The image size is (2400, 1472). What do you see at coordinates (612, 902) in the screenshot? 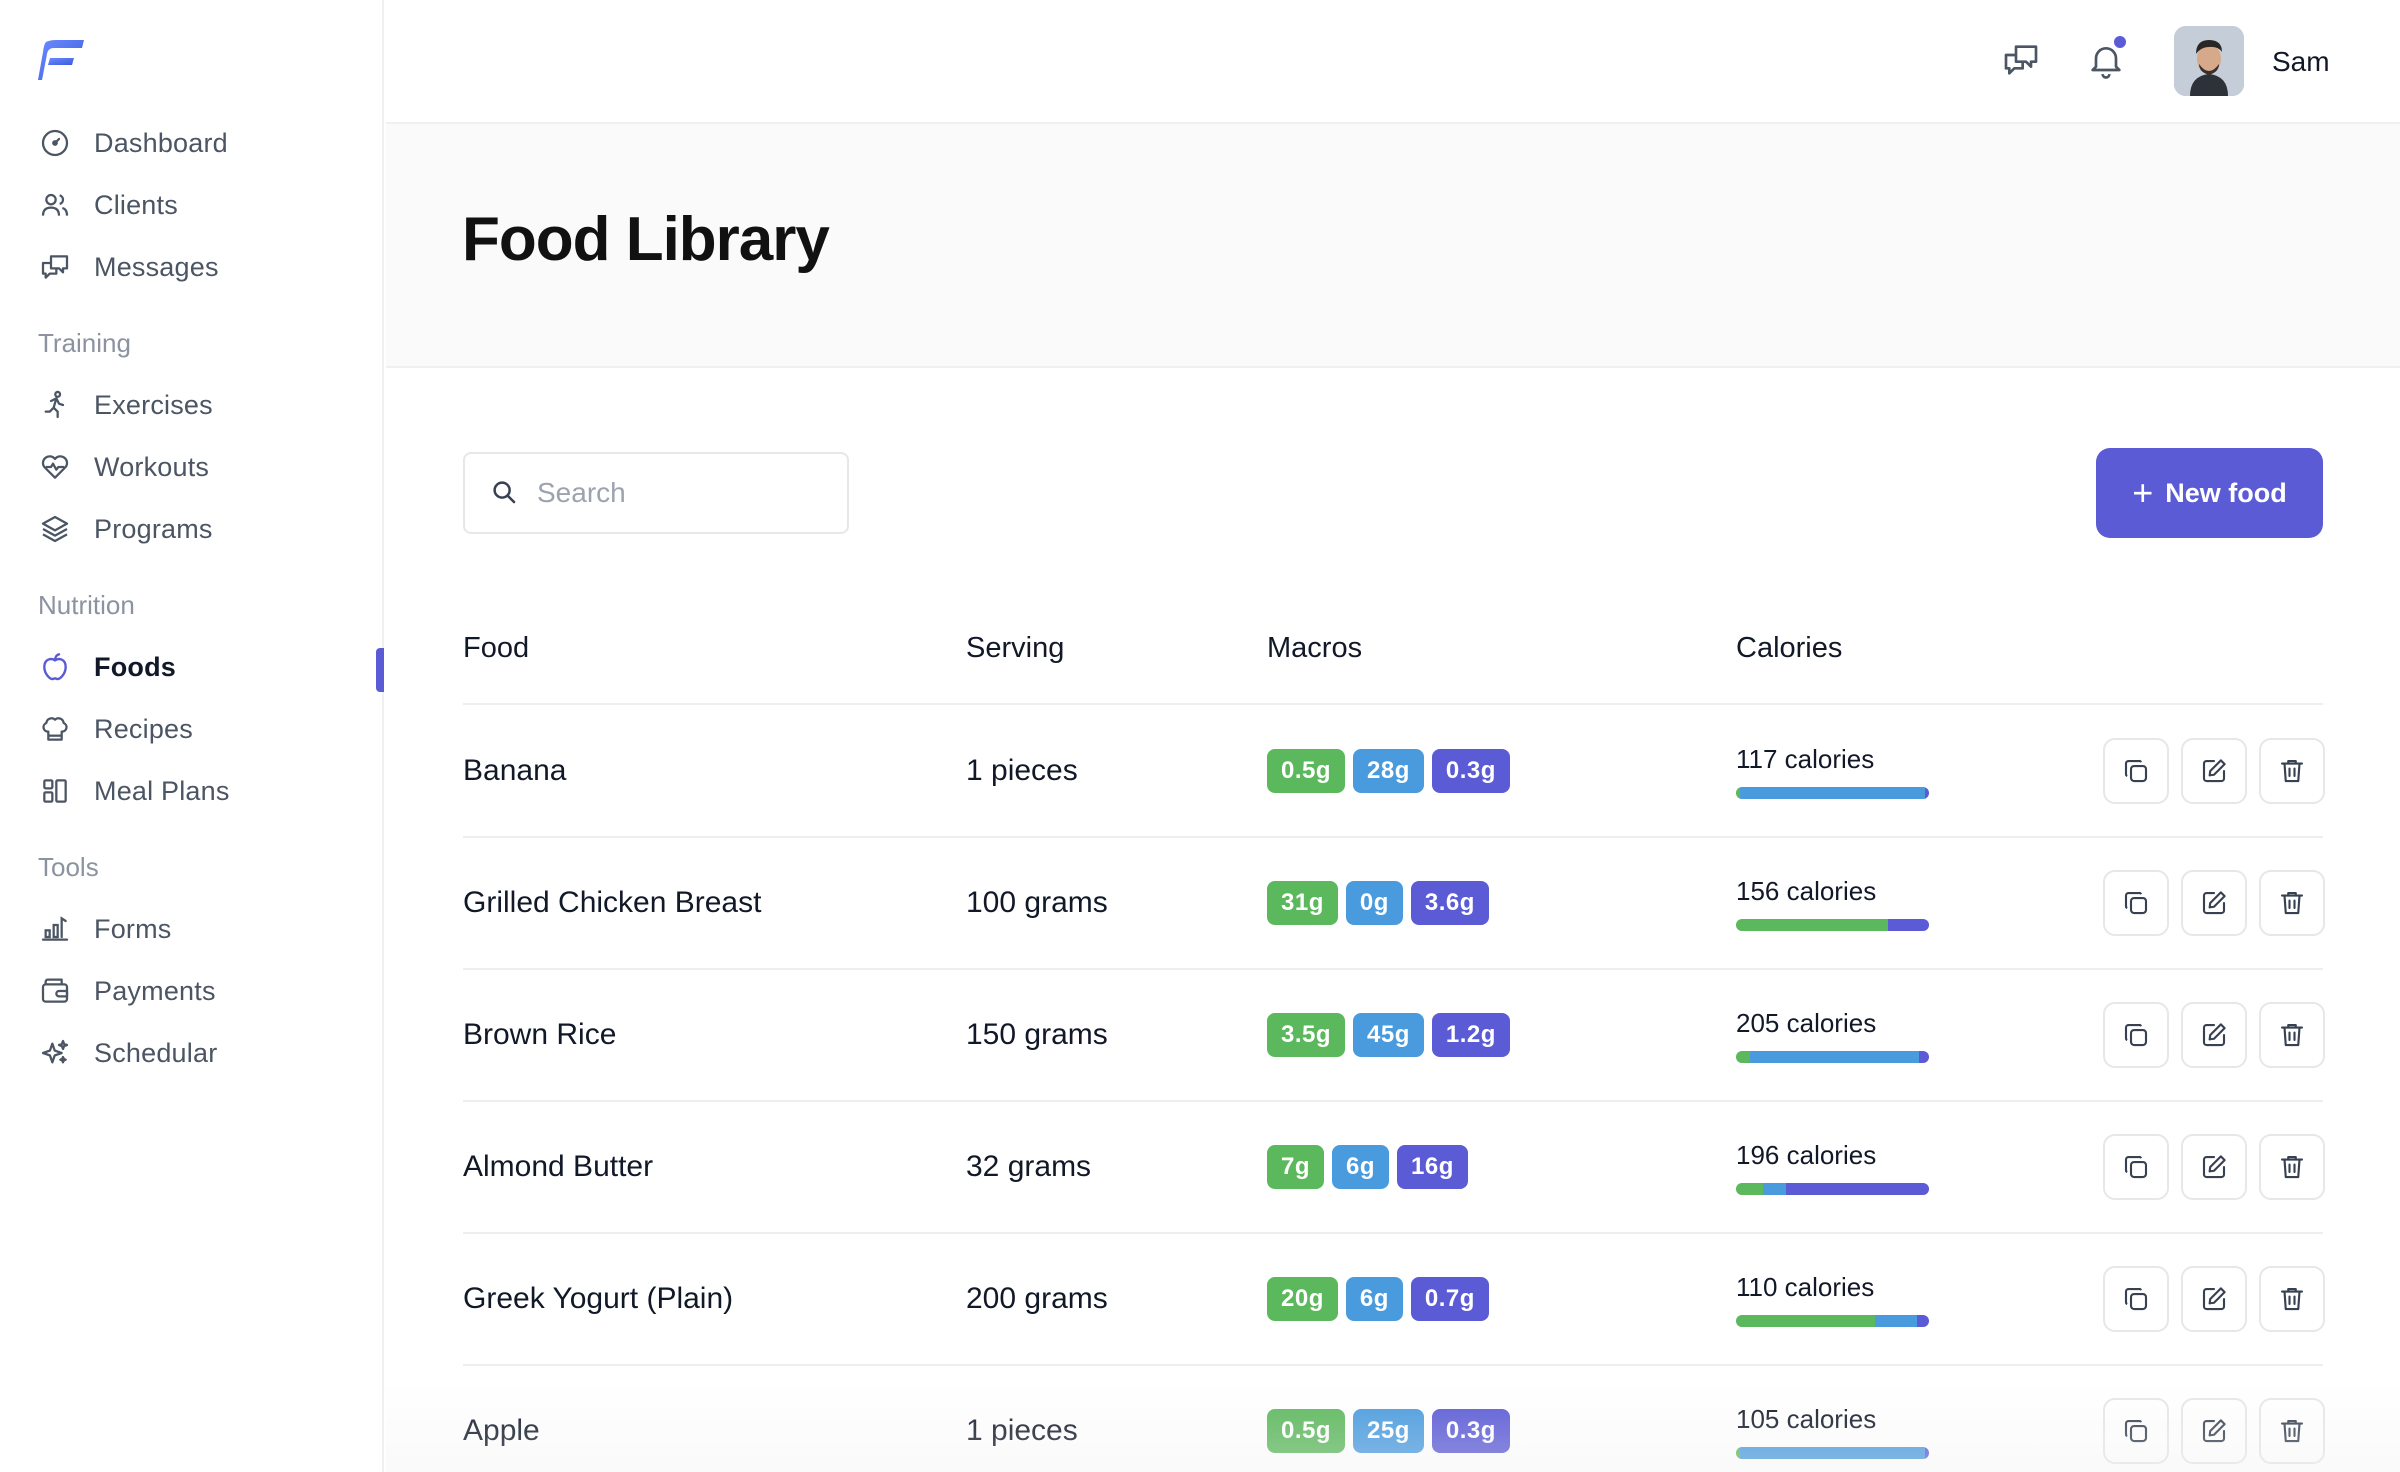
I see `food-name: Grilled Chicken Breast` at bounding box center [612, 902].